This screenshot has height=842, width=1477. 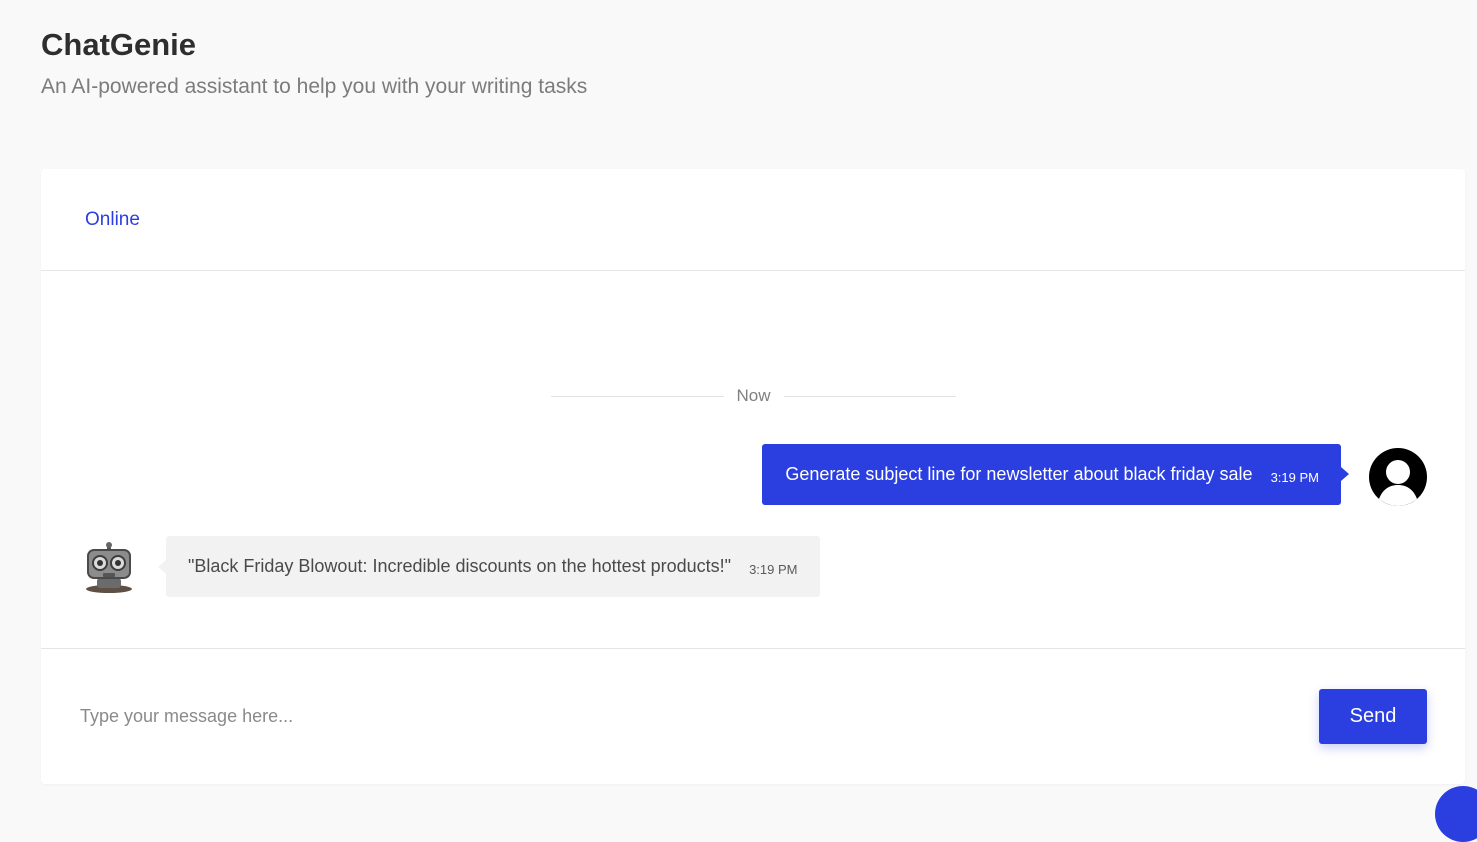 What do you see at coordinates (655, 716) in the screenshot?
I see `message-input` at bounding box center [655, 716].